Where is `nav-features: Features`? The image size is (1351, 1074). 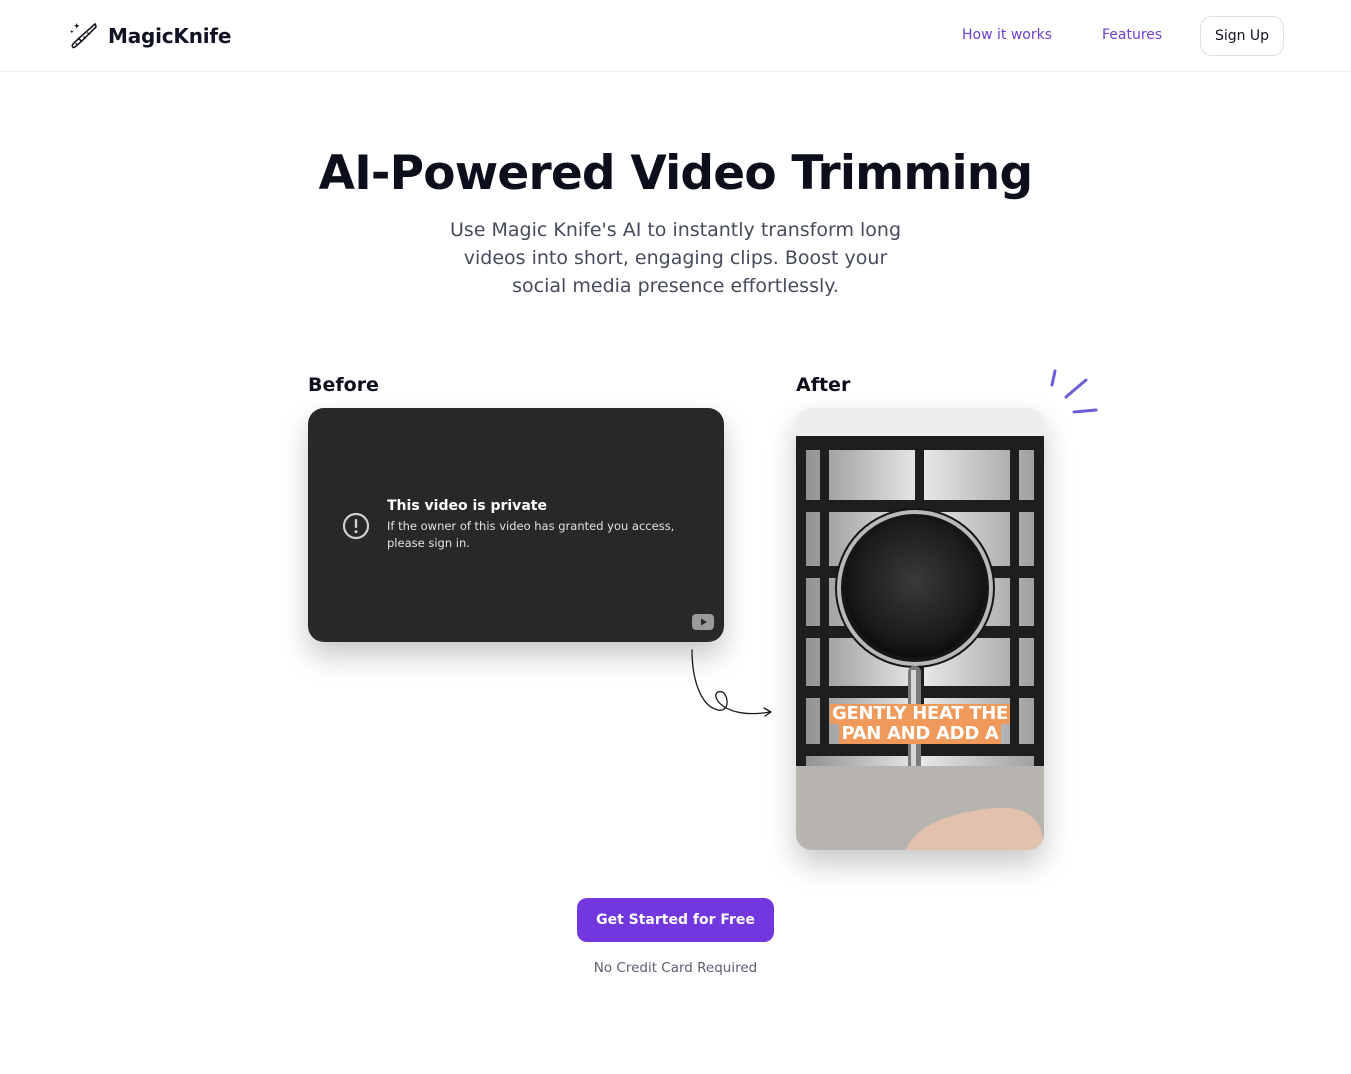
nav-features: Features is located at coordinates (1132, 35).